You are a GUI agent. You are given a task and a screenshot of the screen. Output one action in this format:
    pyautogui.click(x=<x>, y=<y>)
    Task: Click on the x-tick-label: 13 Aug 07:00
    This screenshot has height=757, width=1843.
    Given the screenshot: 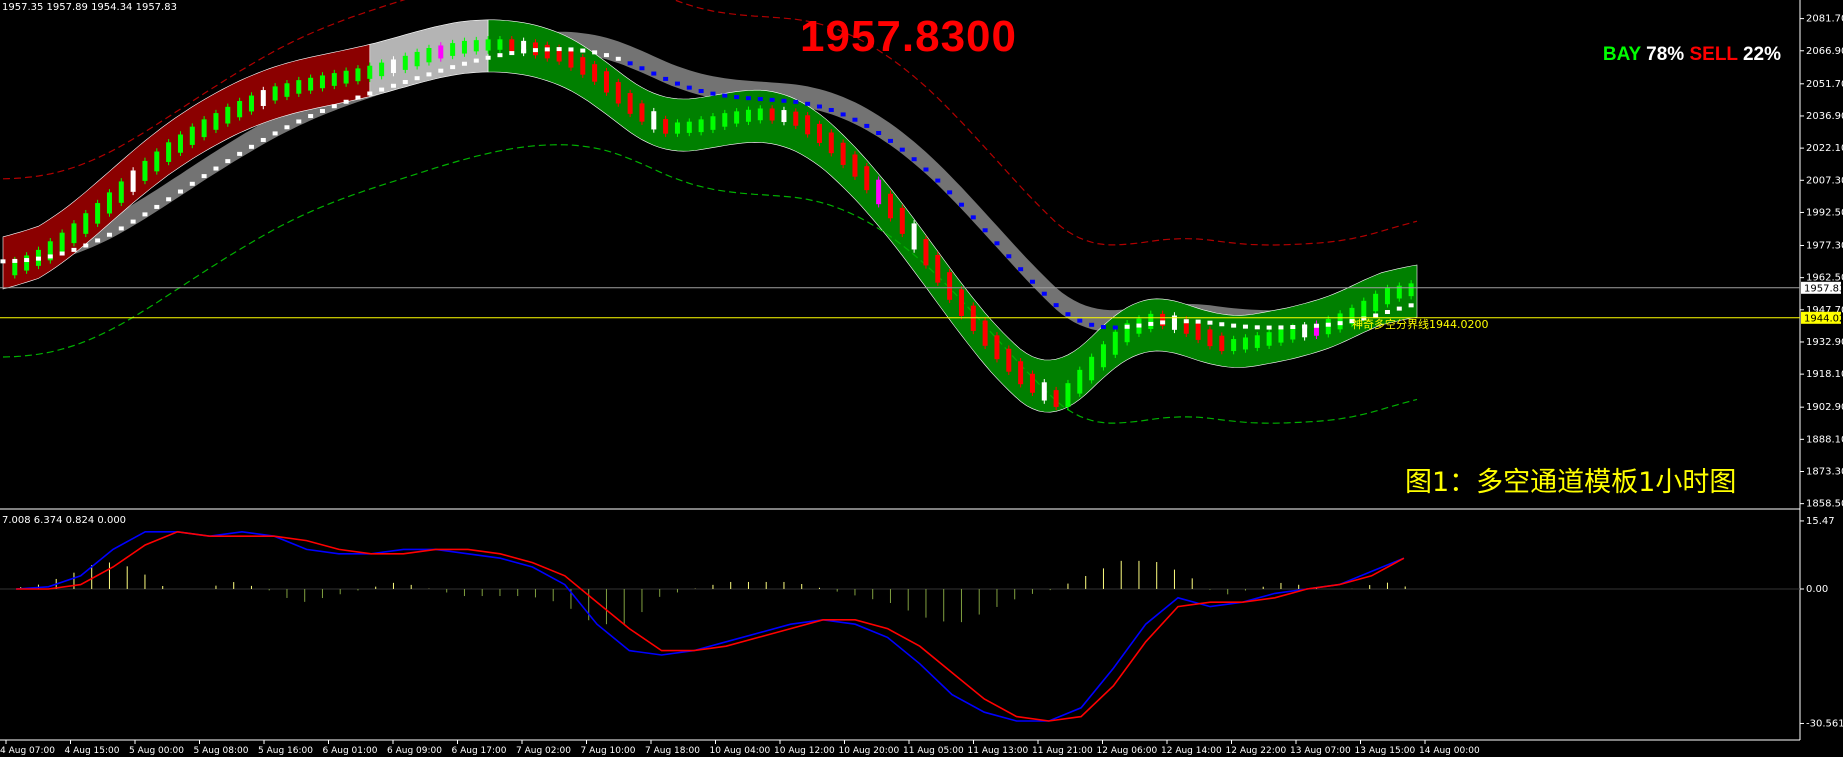 What is the action you would take?
    pyautogui.click(x=1320, y=751)
    